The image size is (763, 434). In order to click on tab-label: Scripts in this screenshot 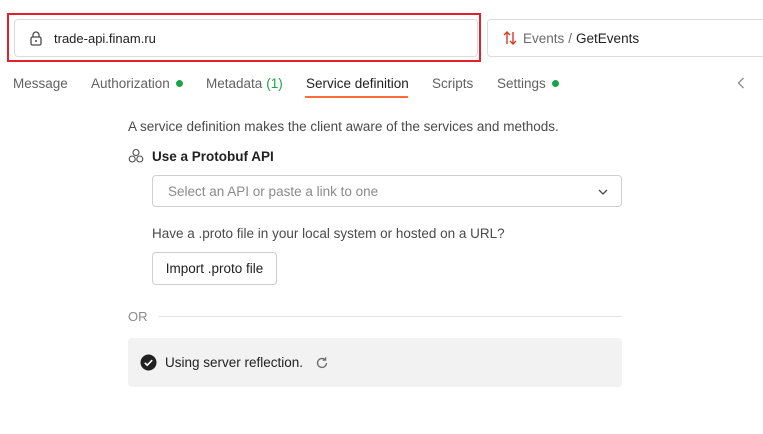, I will do `click(453, 83)`.